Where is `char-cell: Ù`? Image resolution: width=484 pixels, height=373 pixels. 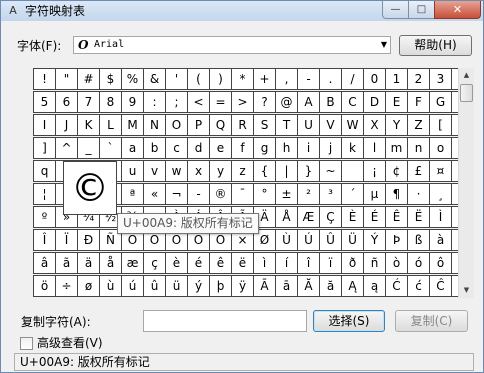
char-cell: Ù is located at coordinates (286, 240).